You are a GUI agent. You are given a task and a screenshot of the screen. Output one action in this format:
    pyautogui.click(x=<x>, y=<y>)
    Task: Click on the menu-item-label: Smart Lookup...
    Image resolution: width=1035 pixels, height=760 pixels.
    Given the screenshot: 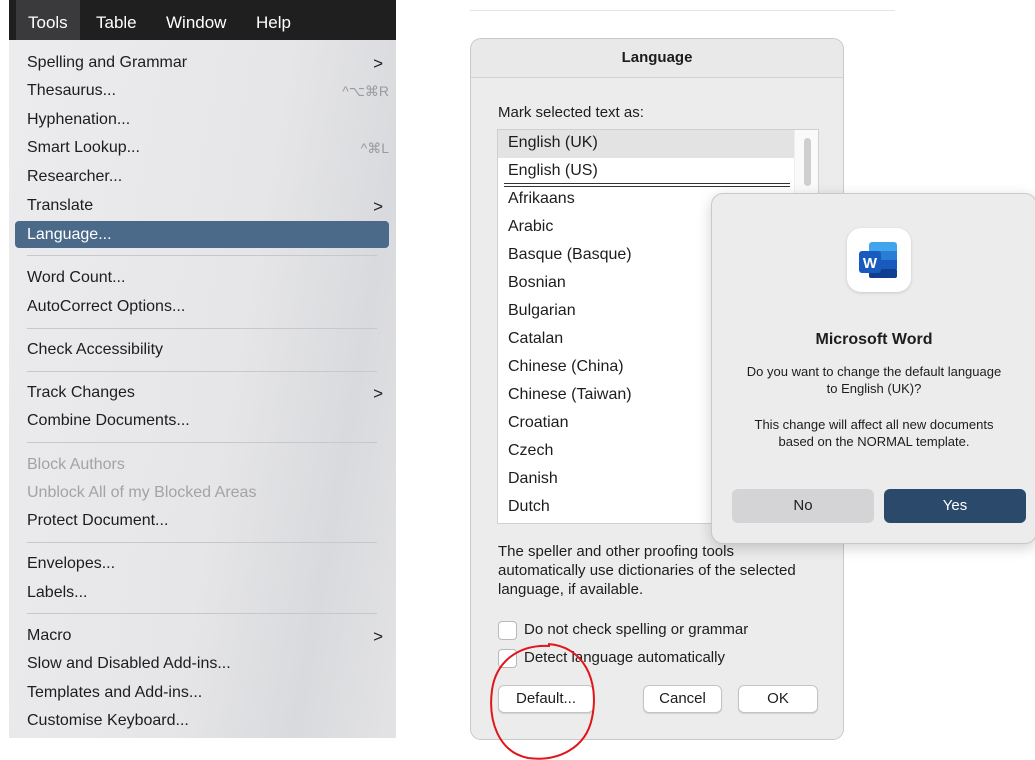 What is the action you would take?
    pyautogui.click(x=83, y=147)
    